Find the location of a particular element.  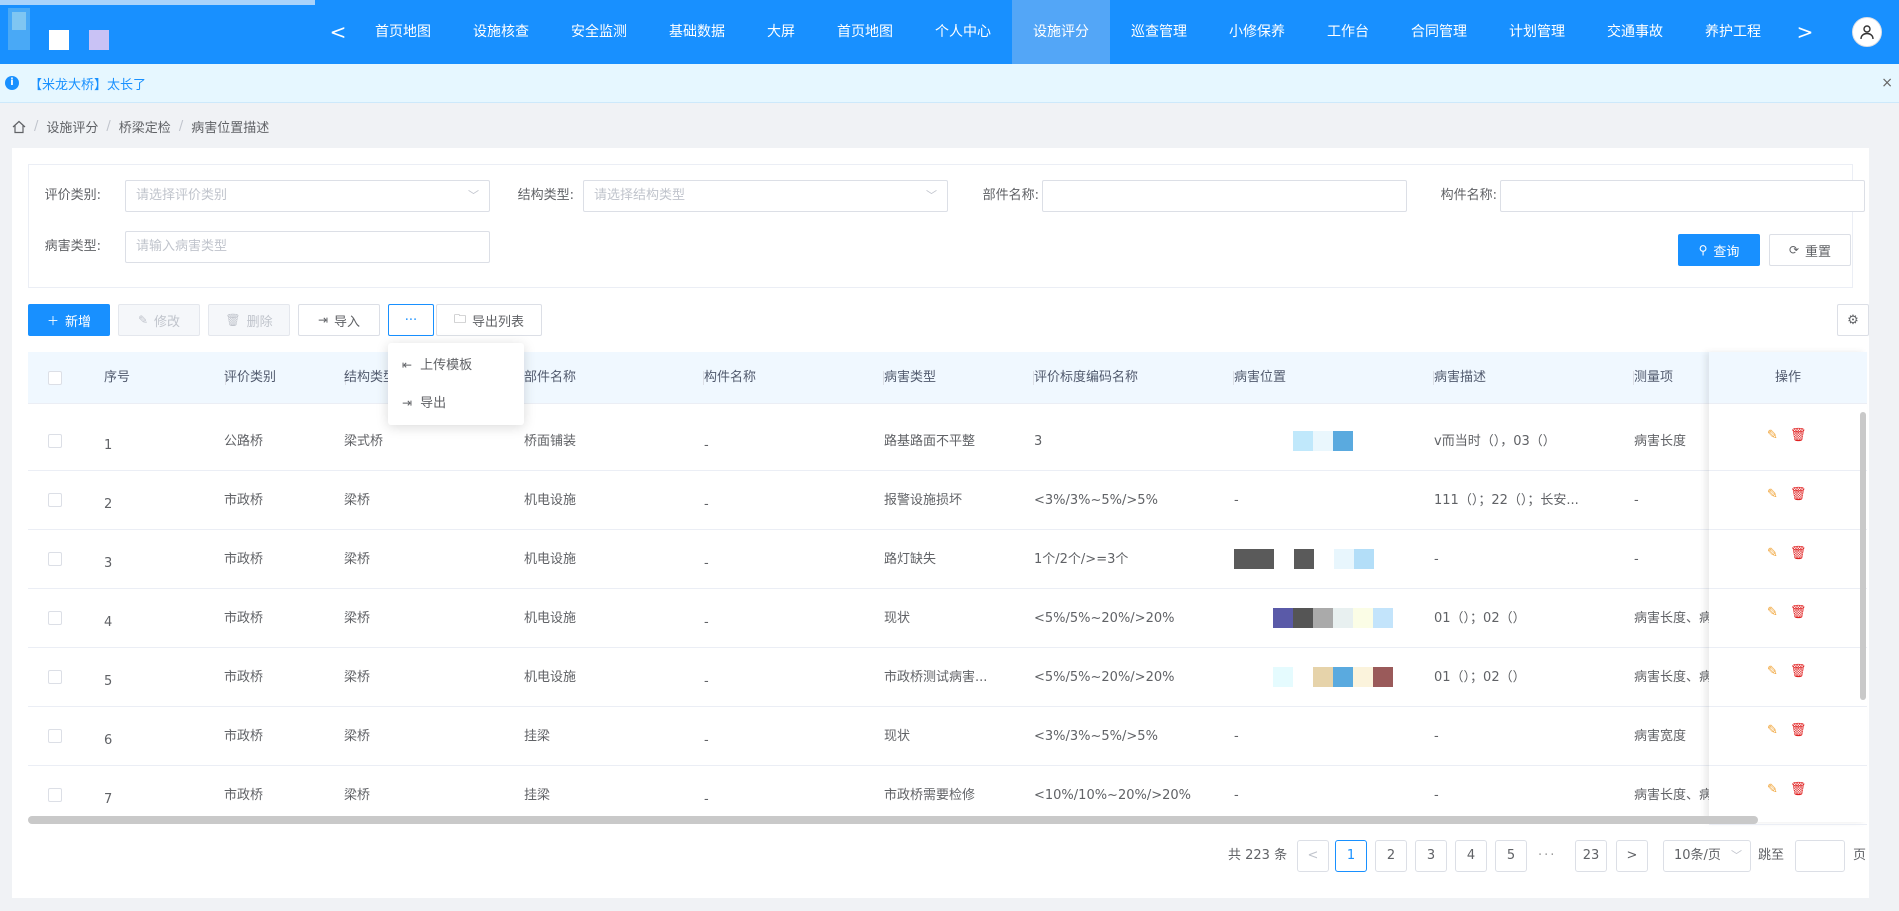

nav-item: 巡查管理 is located at coordinates (1159, 32).